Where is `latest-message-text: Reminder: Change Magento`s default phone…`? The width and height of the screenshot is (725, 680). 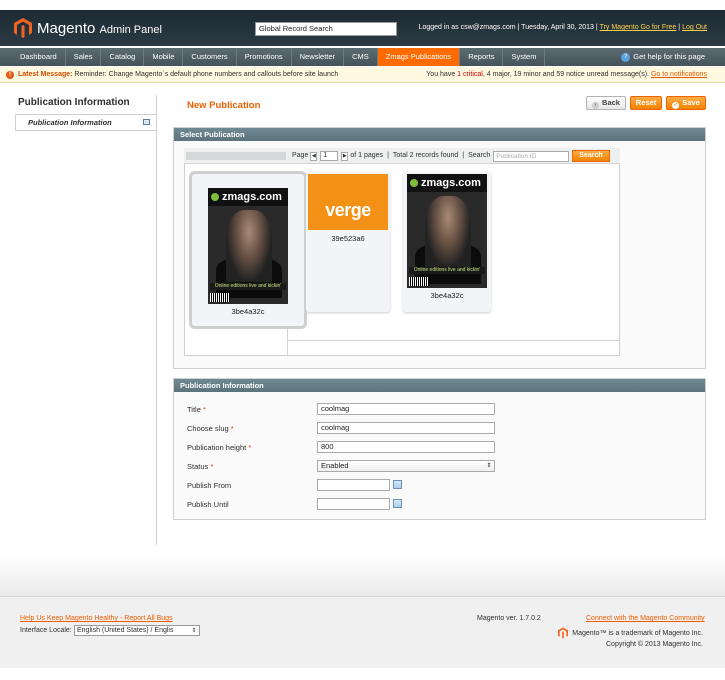
latest-message-text: Reminder: Change Magento`s default phone… is located at coordinates (206, 74).